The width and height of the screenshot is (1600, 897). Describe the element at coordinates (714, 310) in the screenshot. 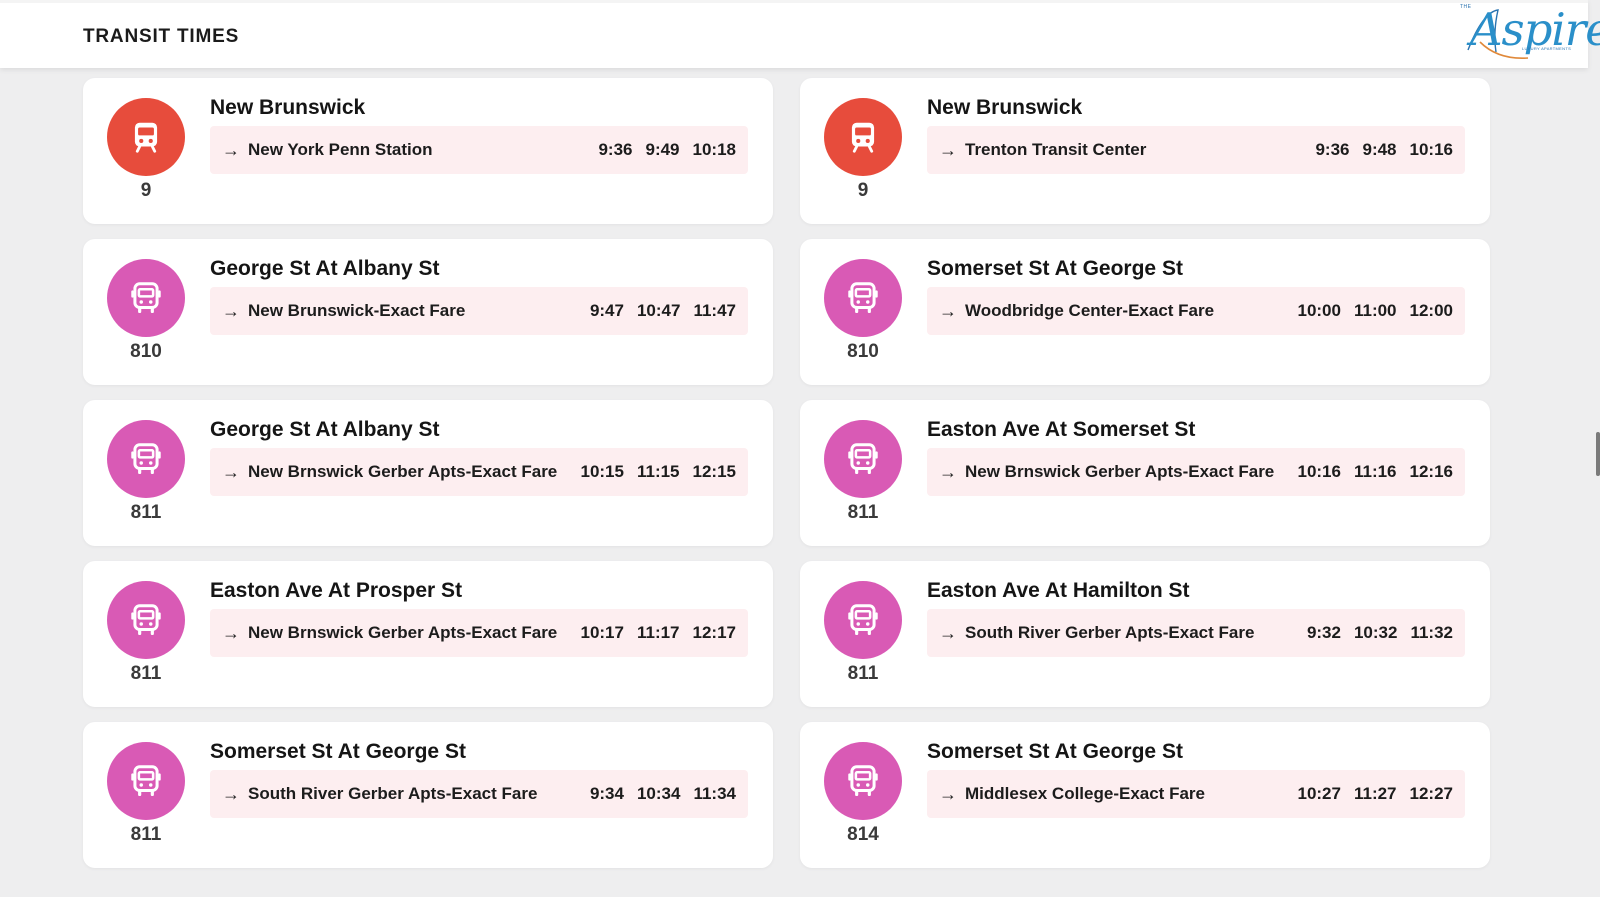

I see `departure-time: 11:47` at that location.